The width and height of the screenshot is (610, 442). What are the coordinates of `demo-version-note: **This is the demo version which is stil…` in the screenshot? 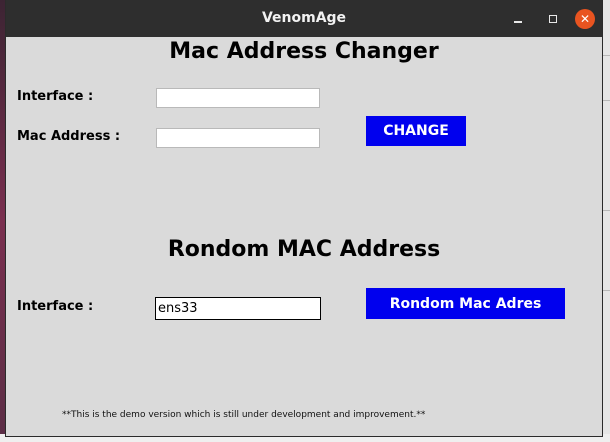 It's located at (244, 415).